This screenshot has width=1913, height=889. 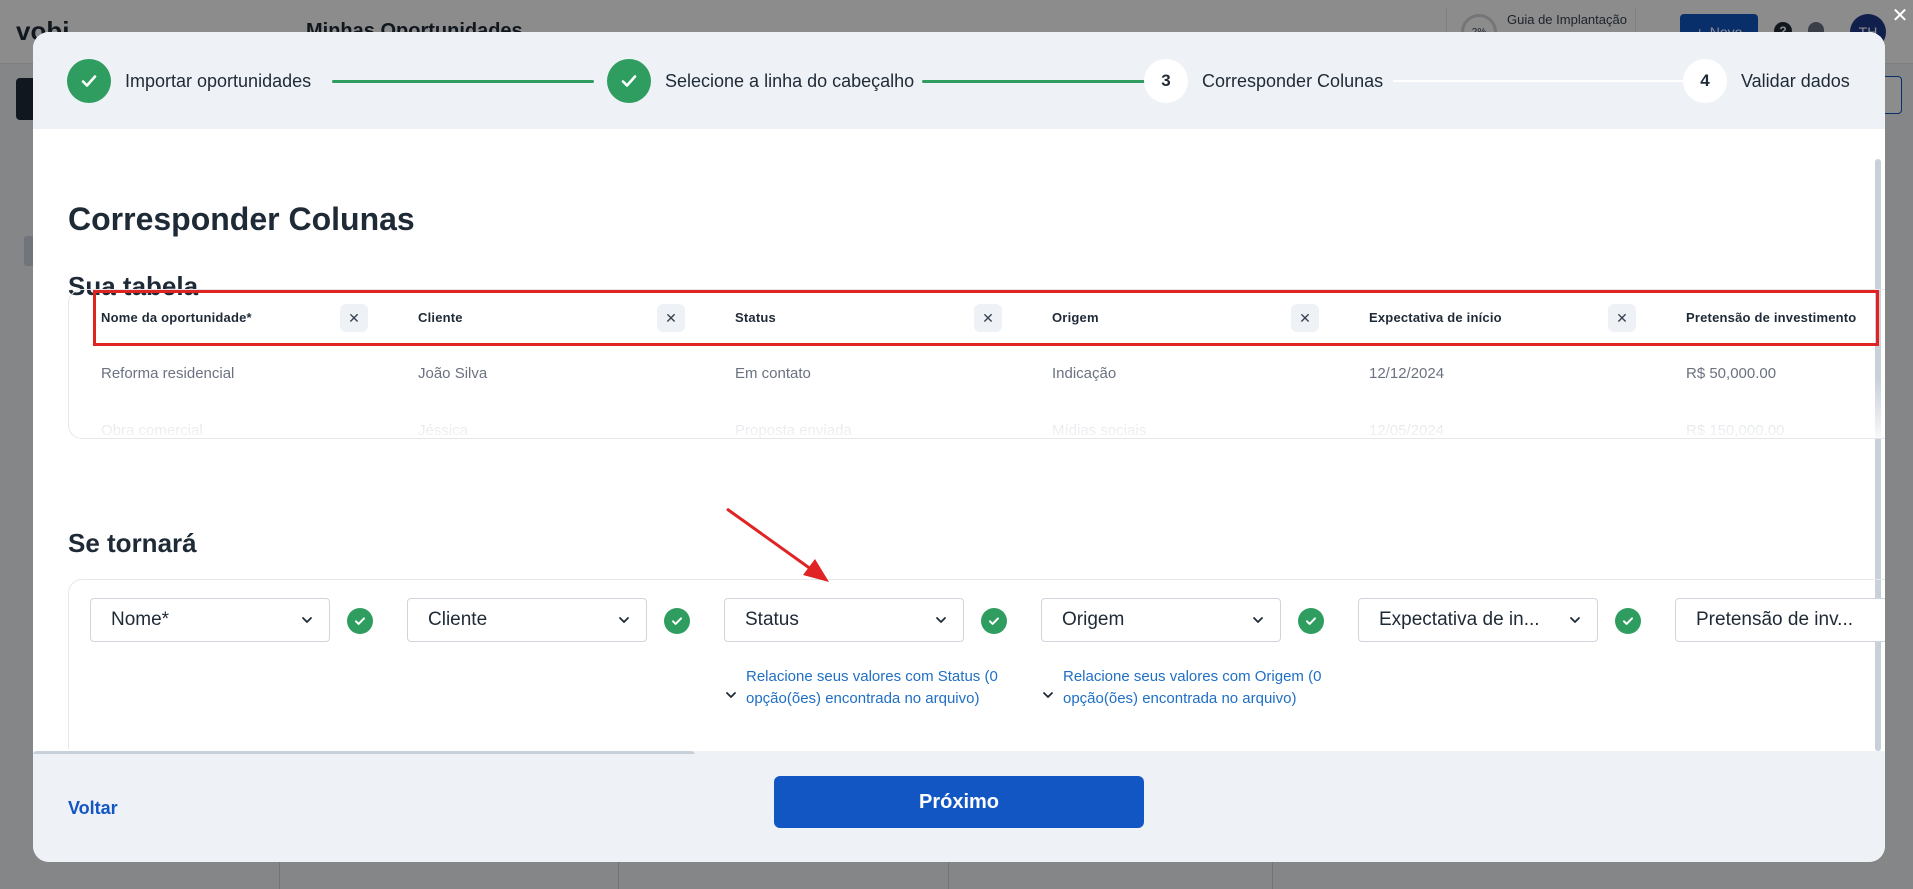 I want to click on mapping-select-origem: Origem, so click(x=1161, y=620).